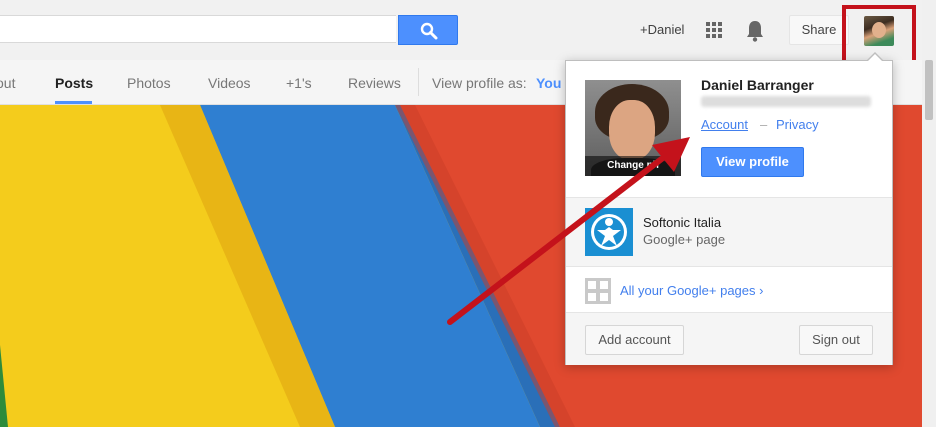 This screenshot has height=427, width=936. Describe the element at coordinates (74, 83) in the screenshot. I see `tab-posts: Posts` at that location.